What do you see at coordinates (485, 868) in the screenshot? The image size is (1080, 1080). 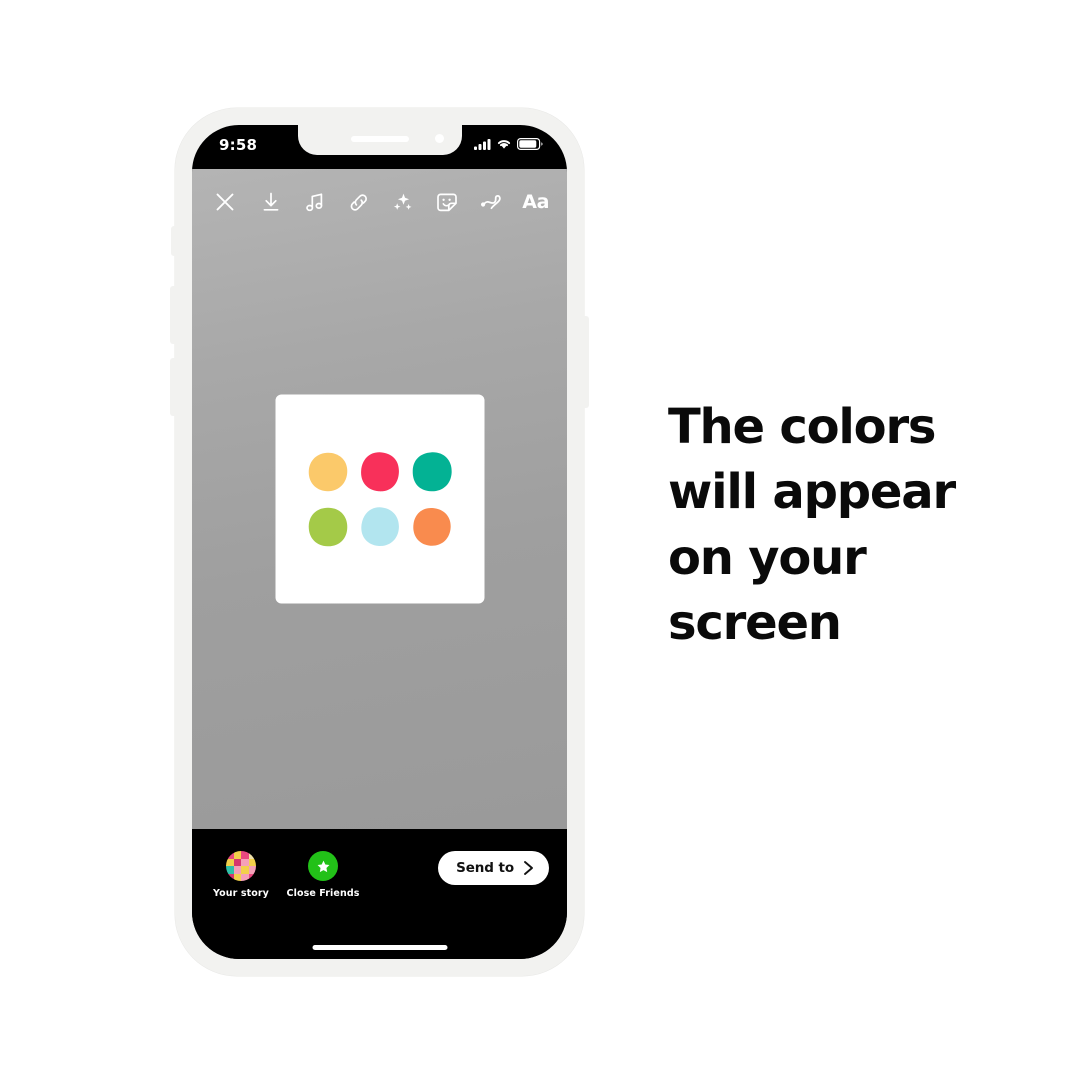 I see `send-to-label: Send to` at bounding box center [485, 868].